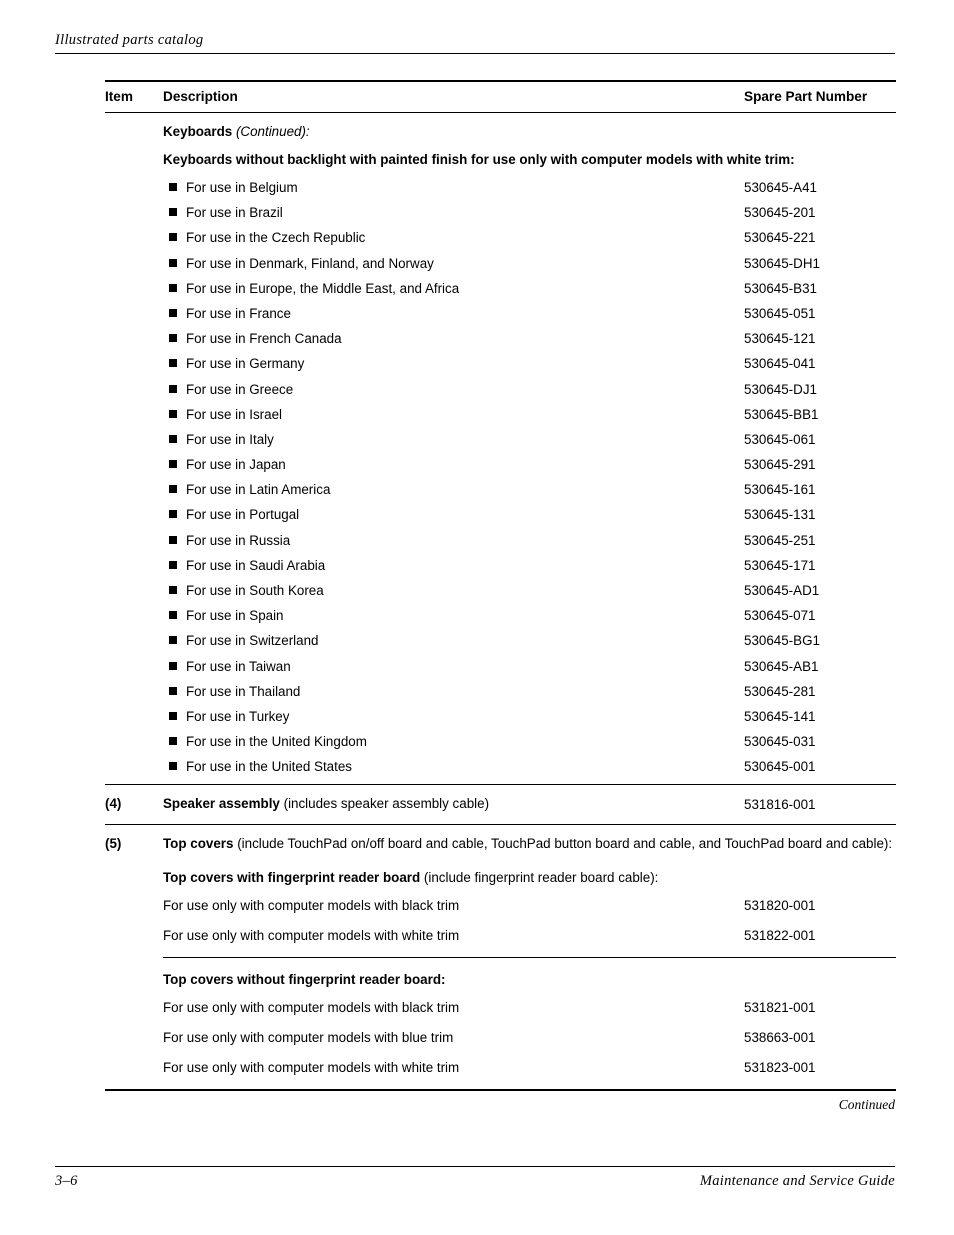 This screenshot has width=954, height=1235. Describe the element at coordinates (256, 565) in the screenshot. I see `row-description-text: For use in Saudi Arabia` at that location.